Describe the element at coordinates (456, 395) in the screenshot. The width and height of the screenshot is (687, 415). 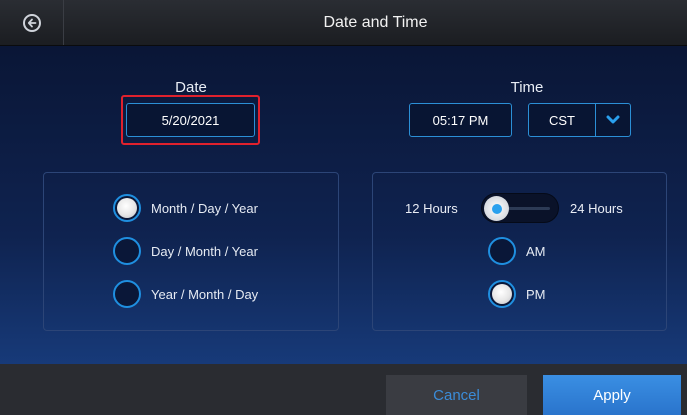
I see `cancel-button: Cancel` at that location.